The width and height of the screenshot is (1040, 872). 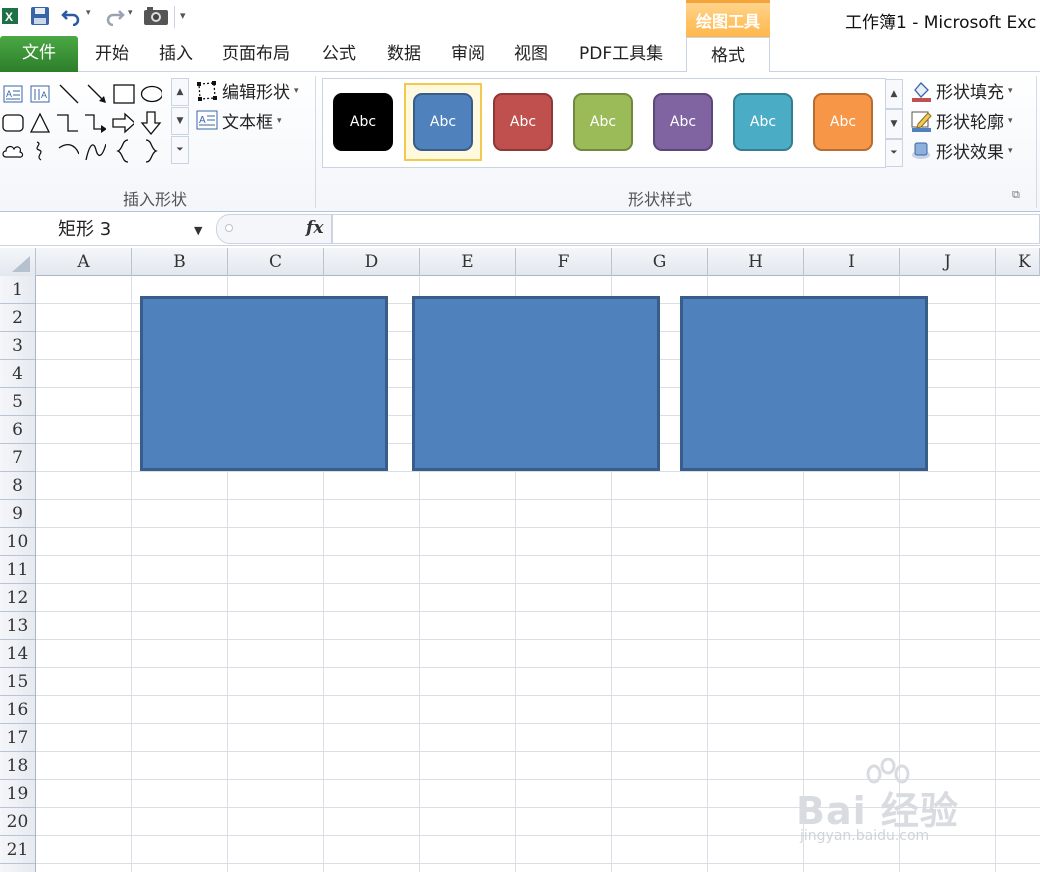 I want to click on row-header: 21, so click(x=17, y=850).